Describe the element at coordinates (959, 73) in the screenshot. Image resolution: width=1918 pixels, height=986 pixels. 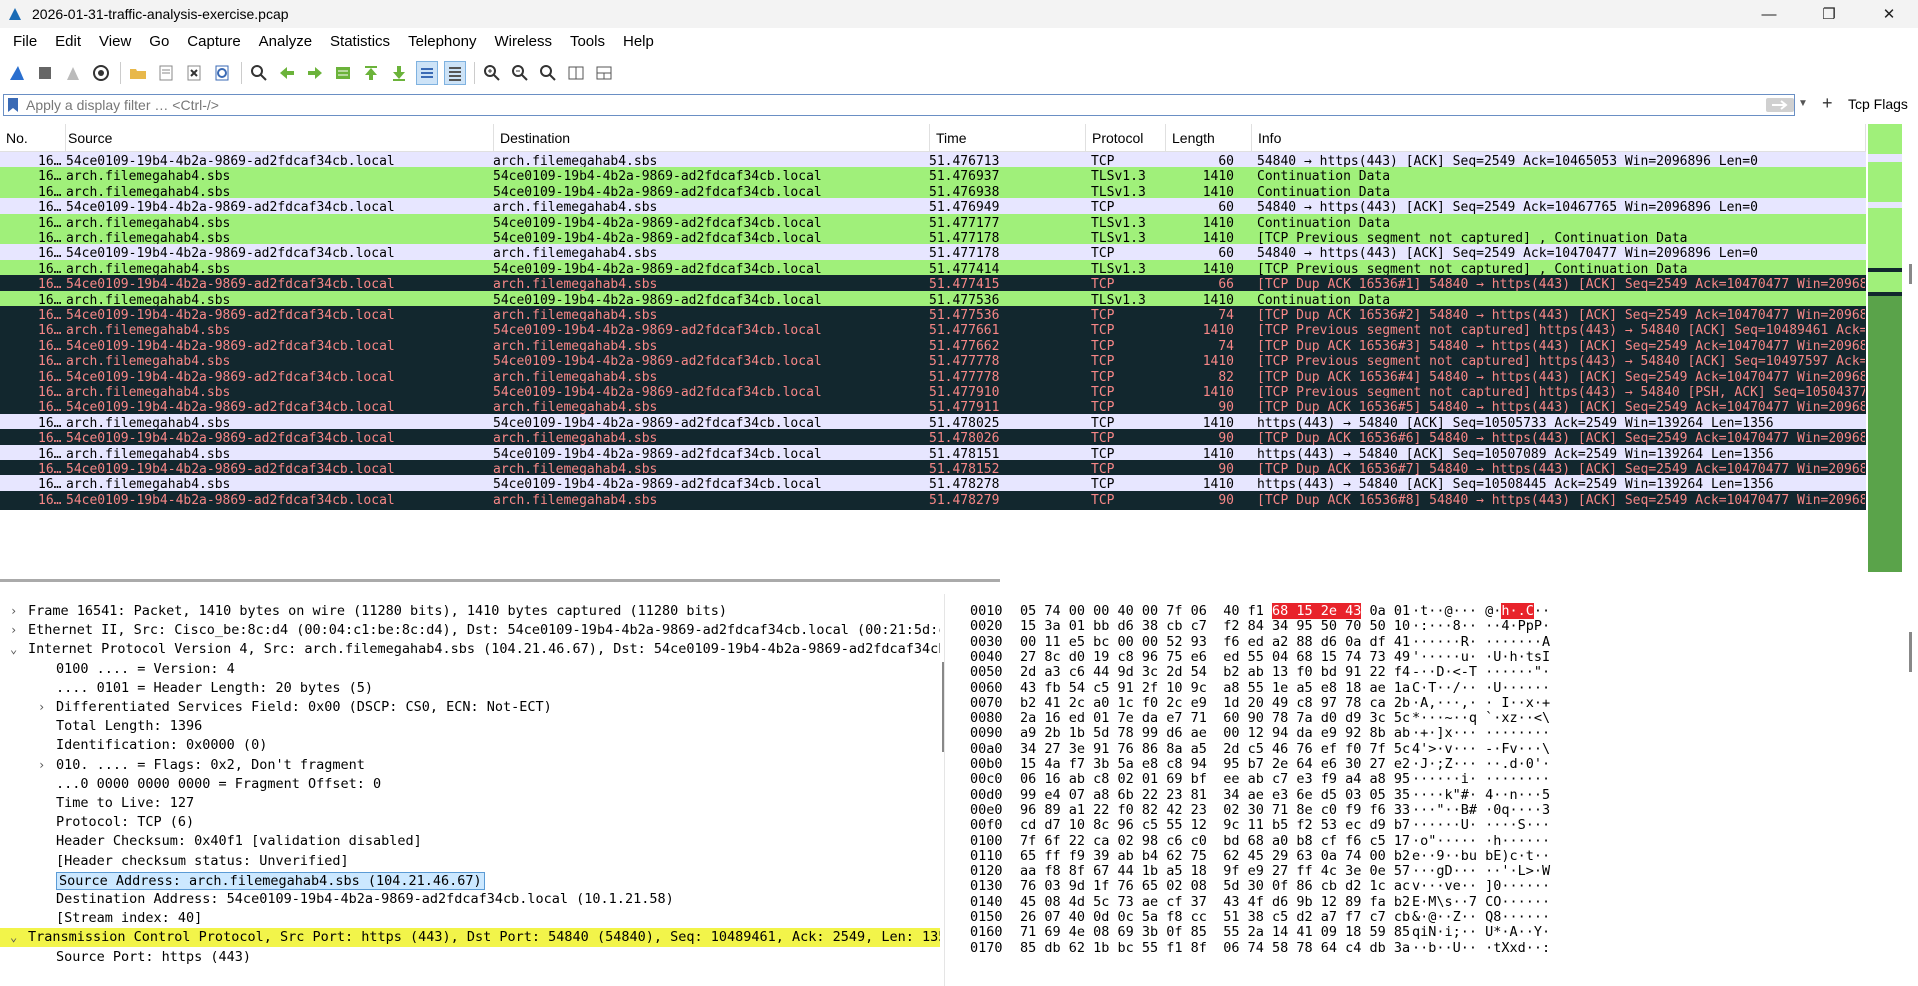
I see `main-toolbar` at that location.